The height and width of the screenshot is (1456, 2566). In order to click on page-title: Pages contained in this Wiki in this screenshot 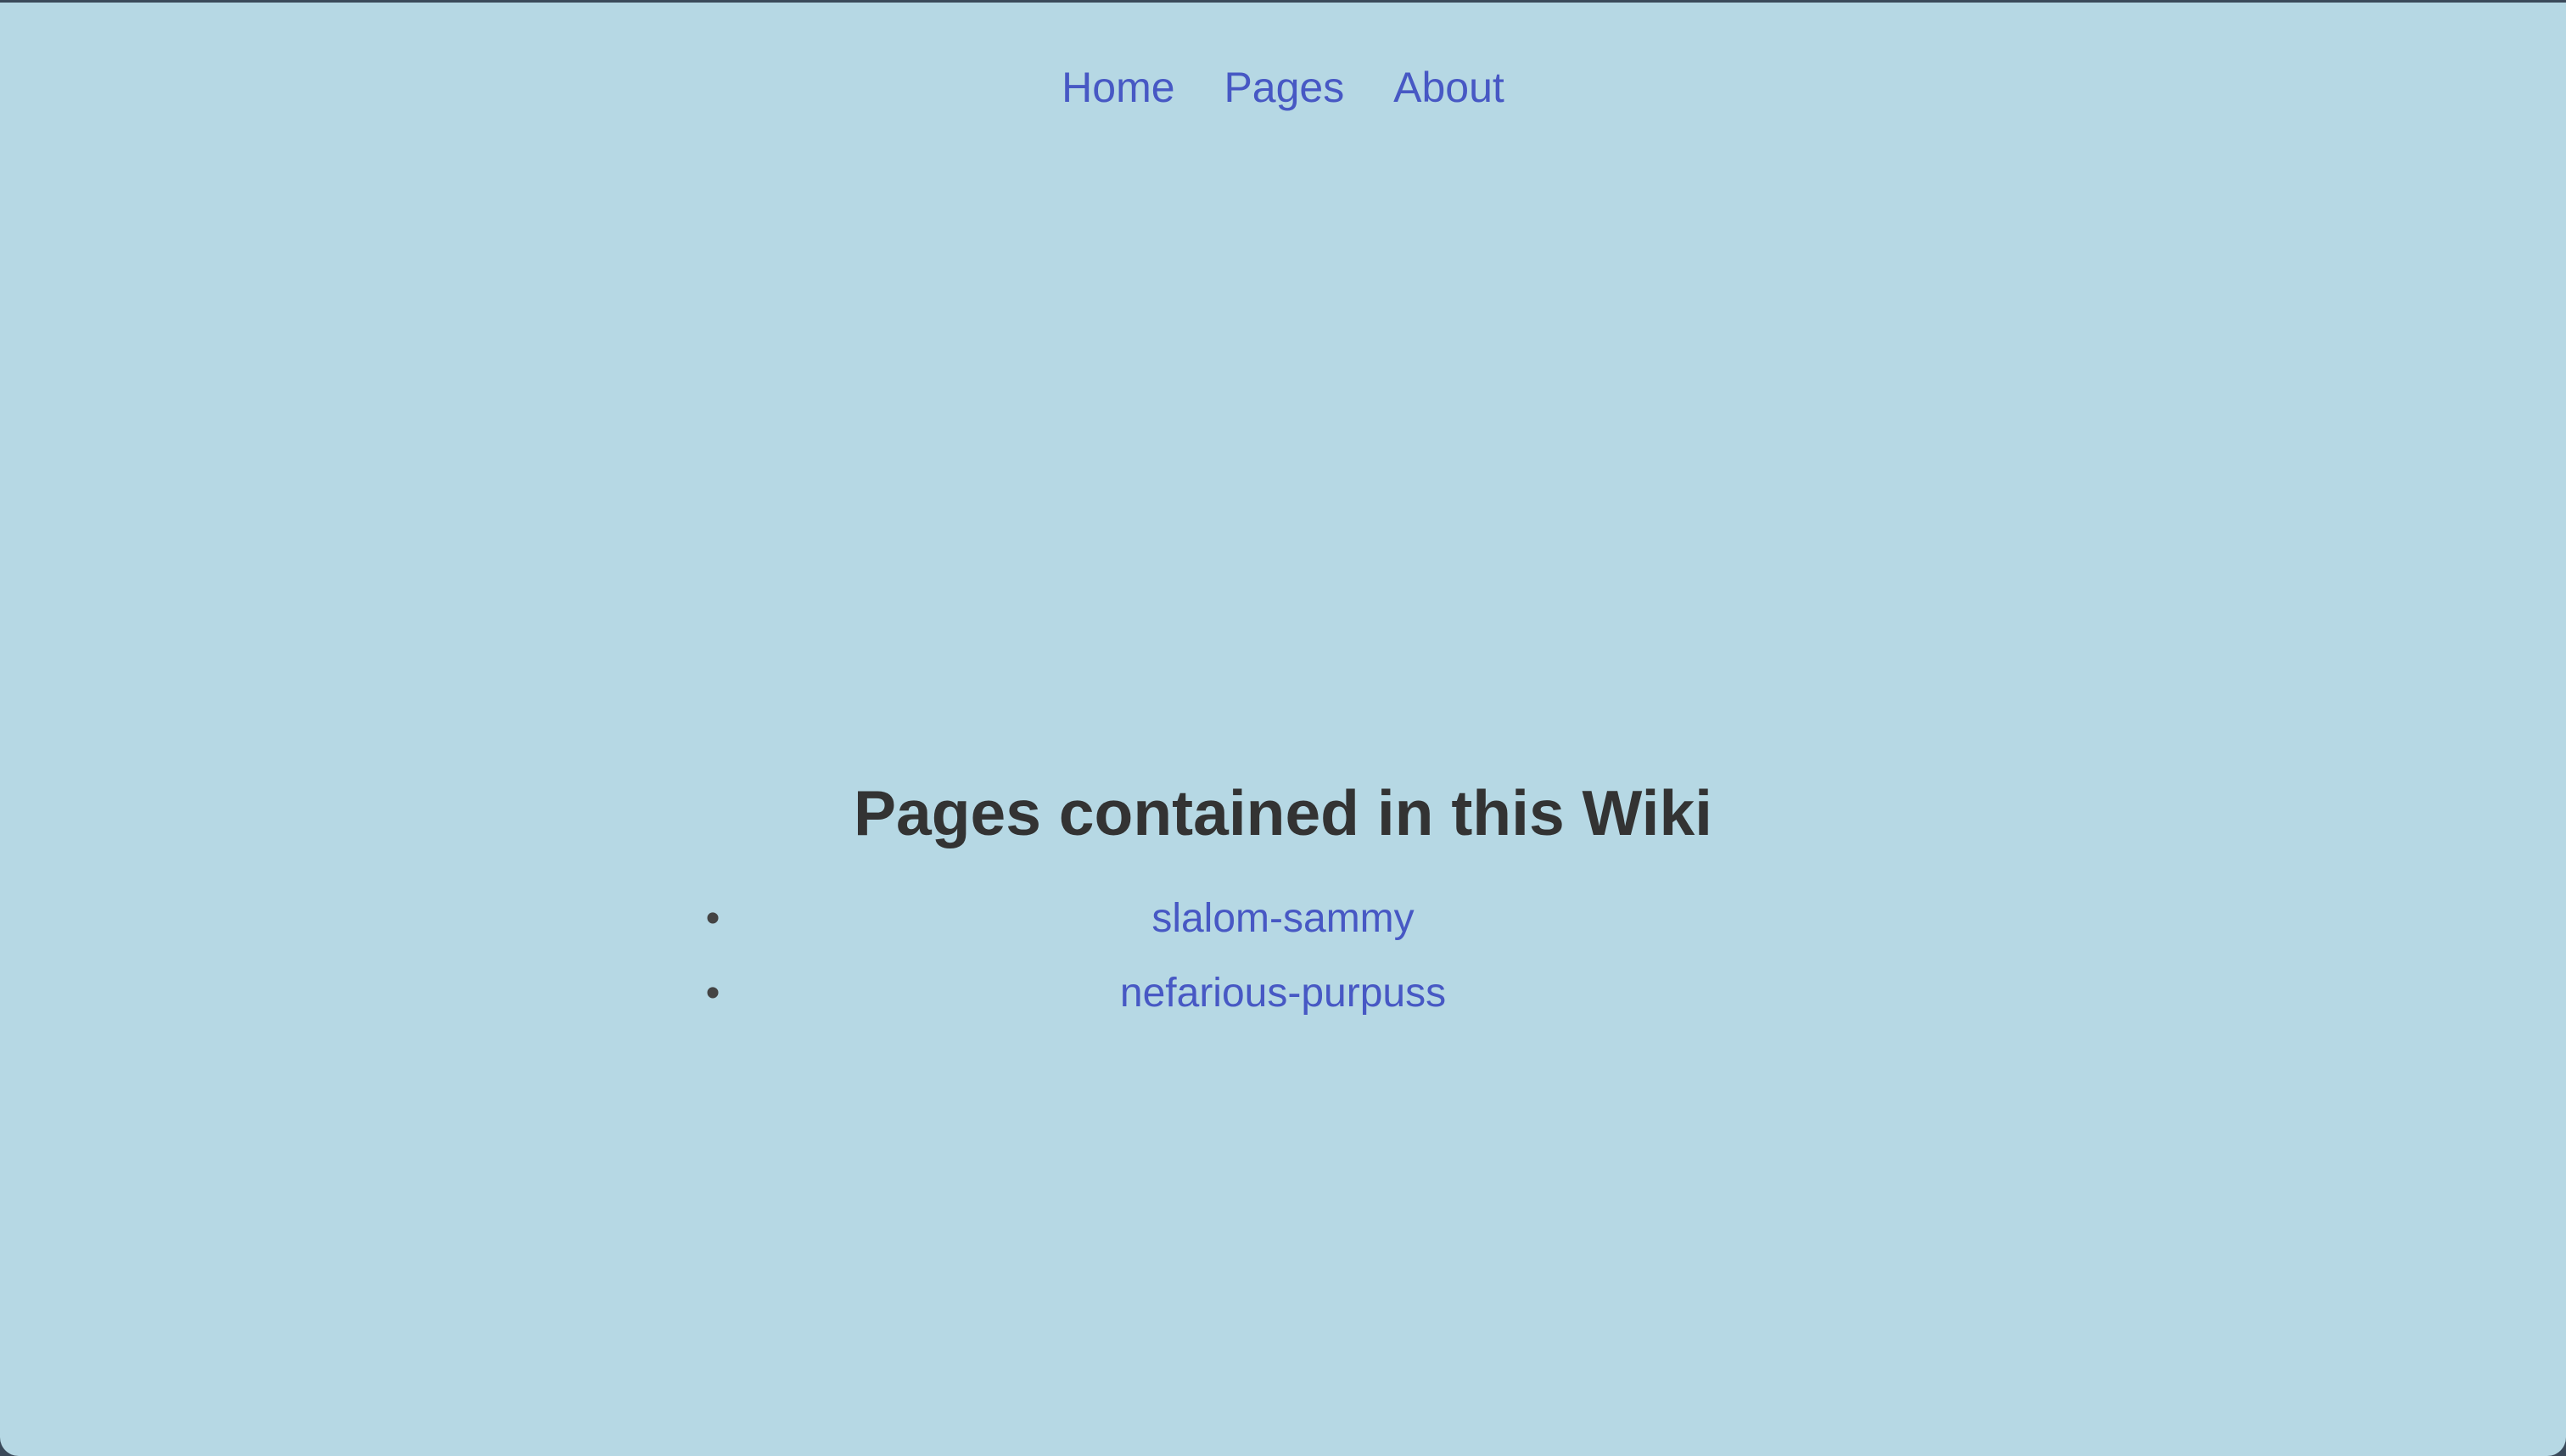, I will do `click(1283, 813)`.